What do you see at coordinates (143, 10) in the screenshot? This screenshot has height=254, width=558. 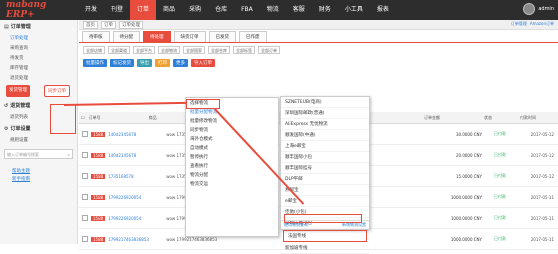 I see `nav-item: 订单` at bounding box center [143, 10].